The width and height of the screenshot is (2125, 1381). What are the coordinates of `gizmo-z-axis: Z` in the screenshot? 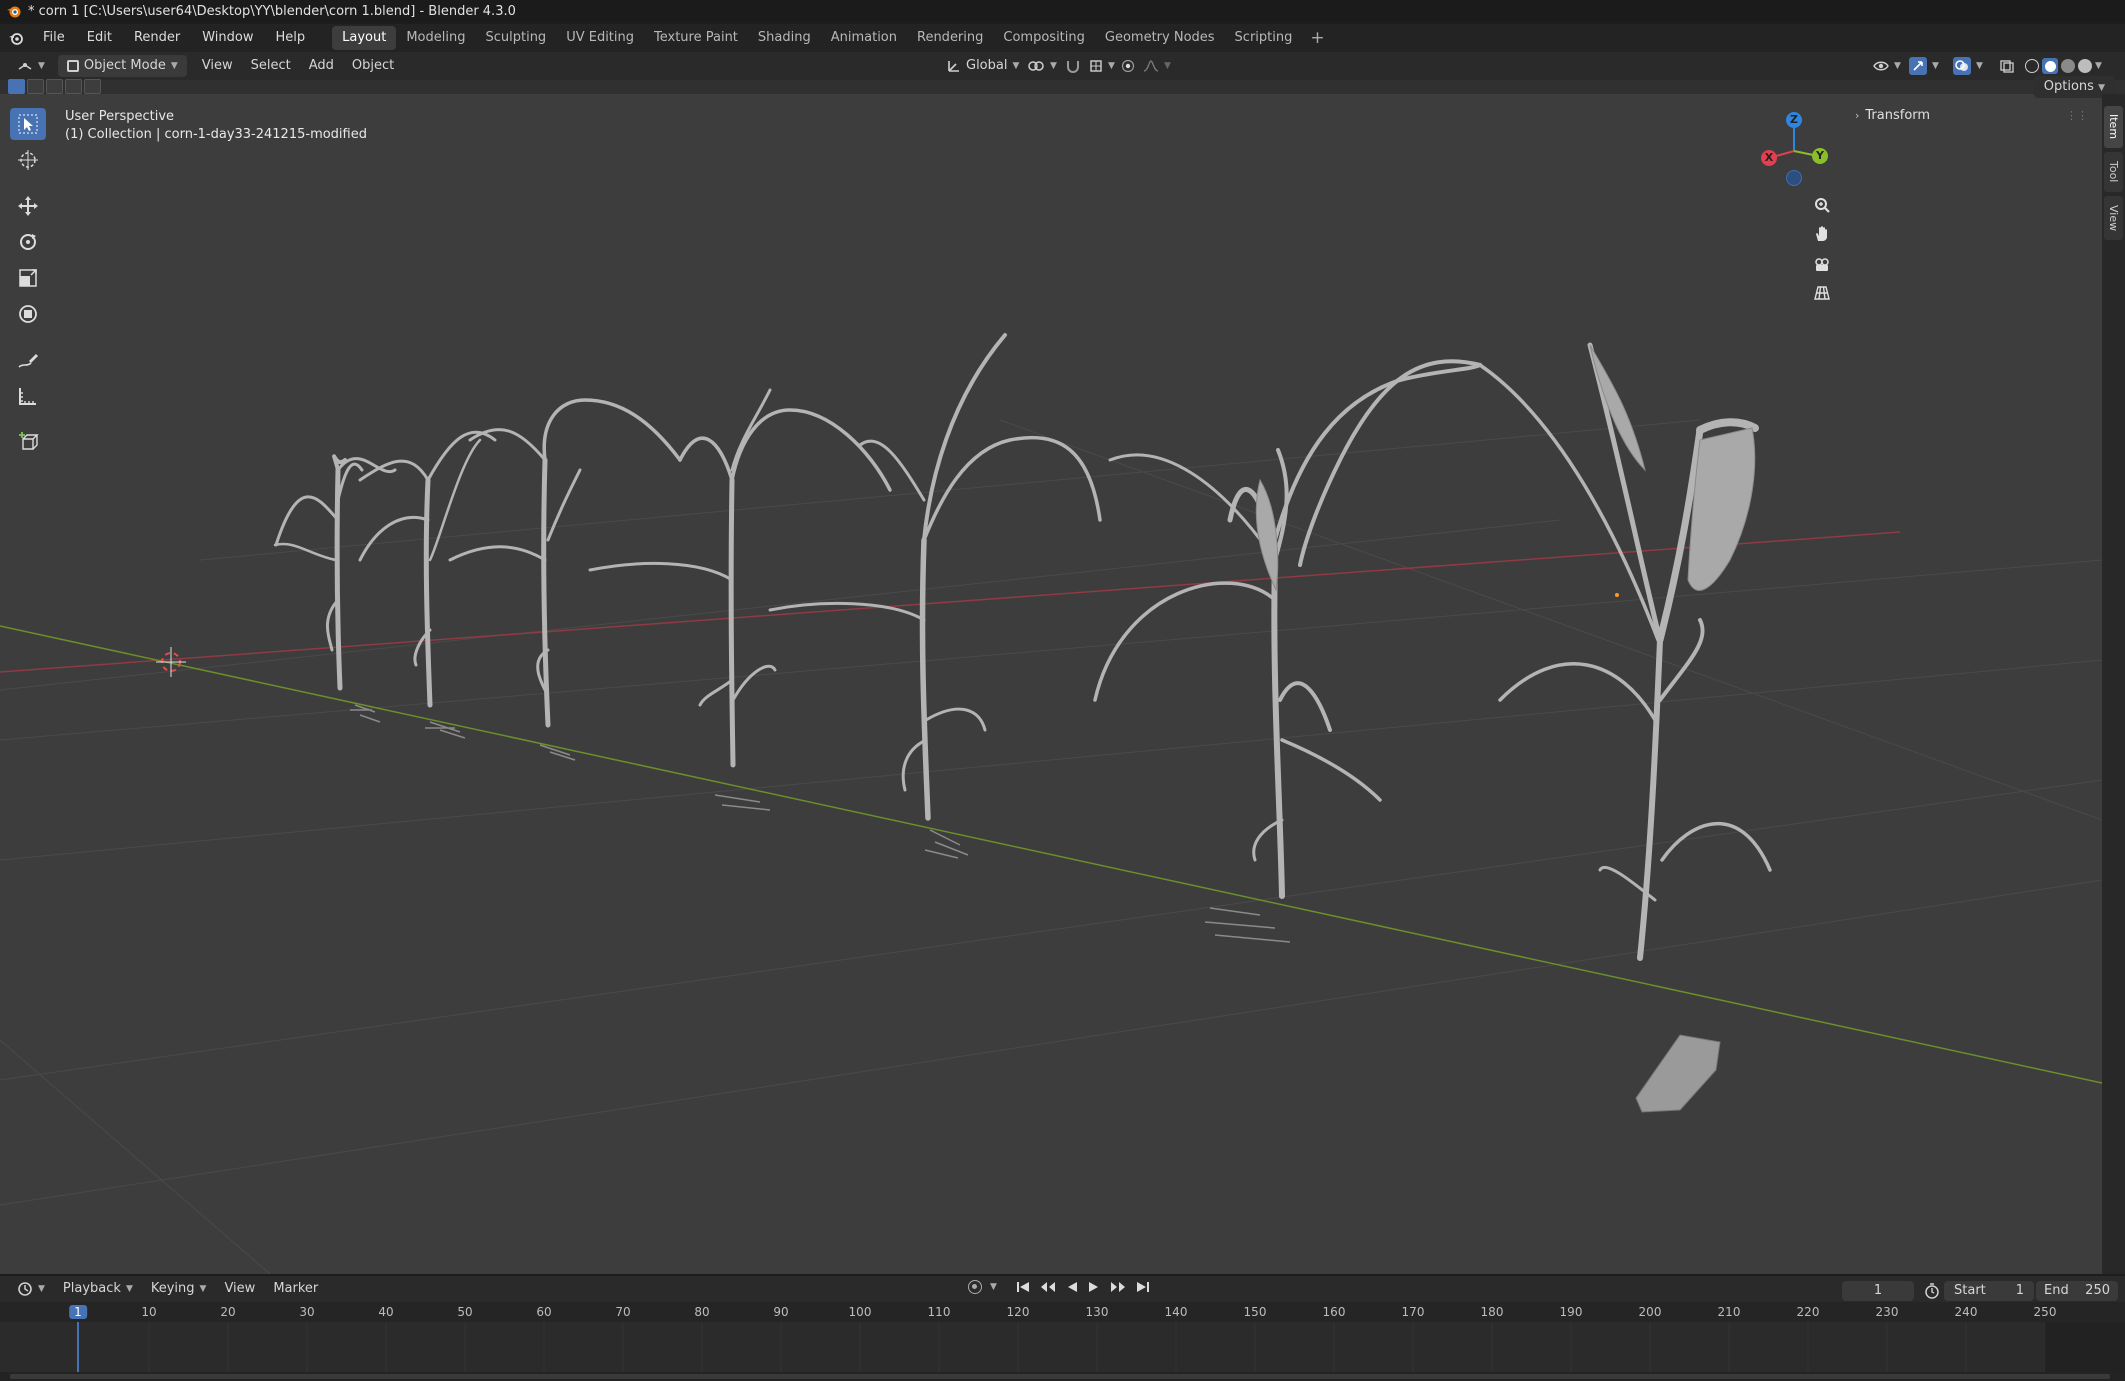 It's located at (1794, 120).